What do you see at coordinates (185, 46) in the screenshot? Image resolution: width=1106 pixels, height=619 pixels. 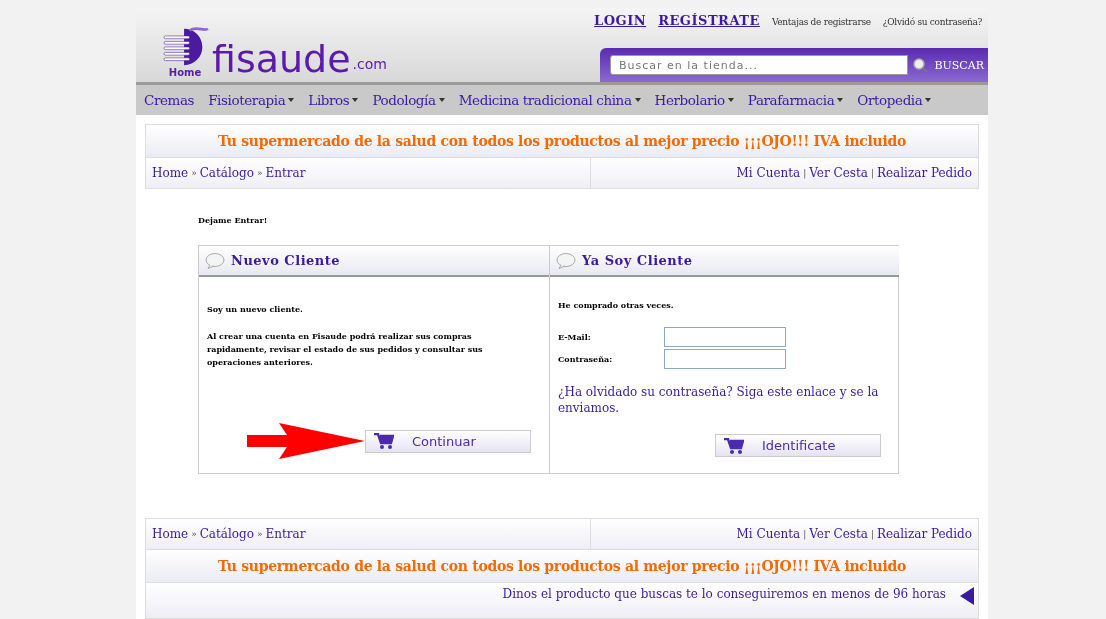 I see `logo-mark-icon` at bounding box center [185, 46].